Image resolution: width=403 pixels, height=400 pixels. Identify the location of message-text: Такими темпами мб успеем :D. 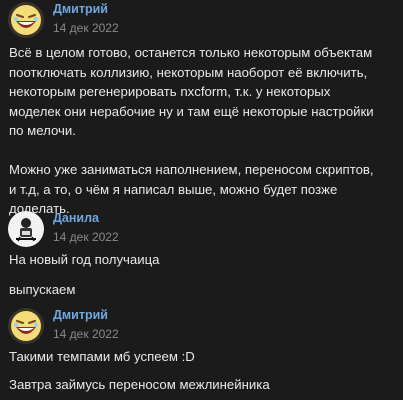
(102, 357).